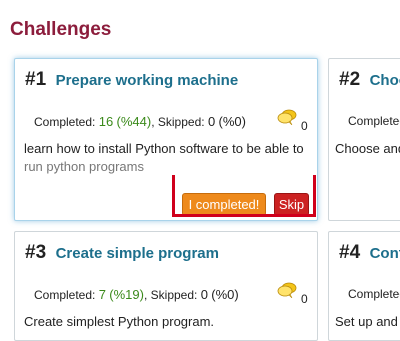 This screenshot has width=400, height=341. Describe the element at coordinates (350, 79) in the screenshot. I see `card-number: #2` at that location.